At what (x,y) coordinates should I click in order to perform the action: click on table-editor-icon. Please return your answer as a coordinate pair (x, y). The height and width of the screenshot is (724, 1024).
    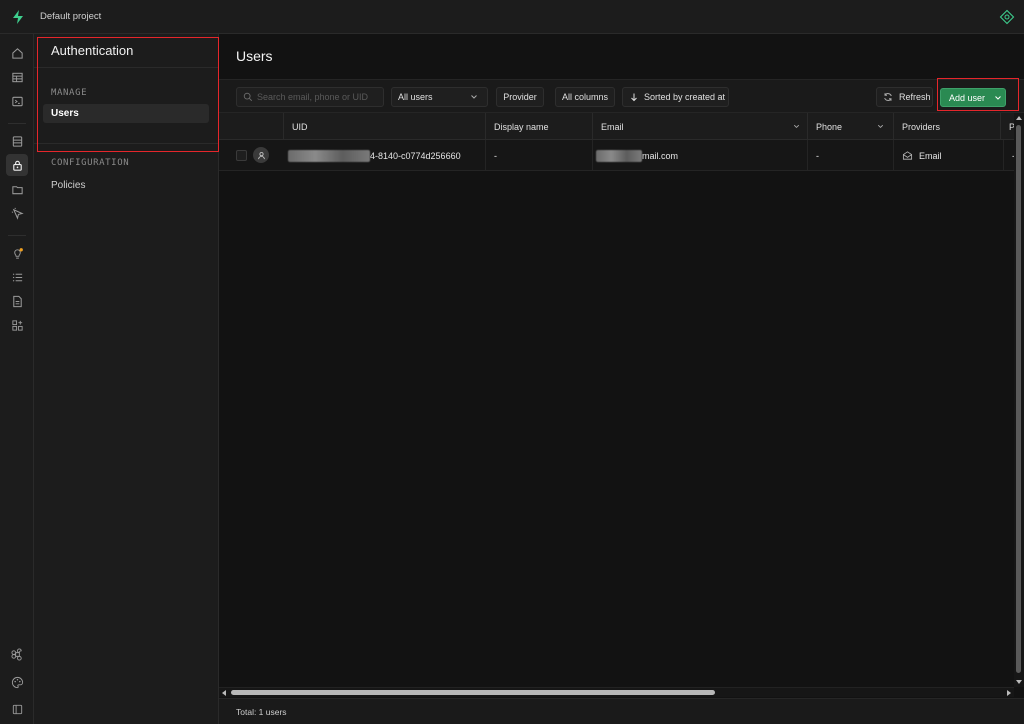
    Looking at the image, I should click on (17, 77).